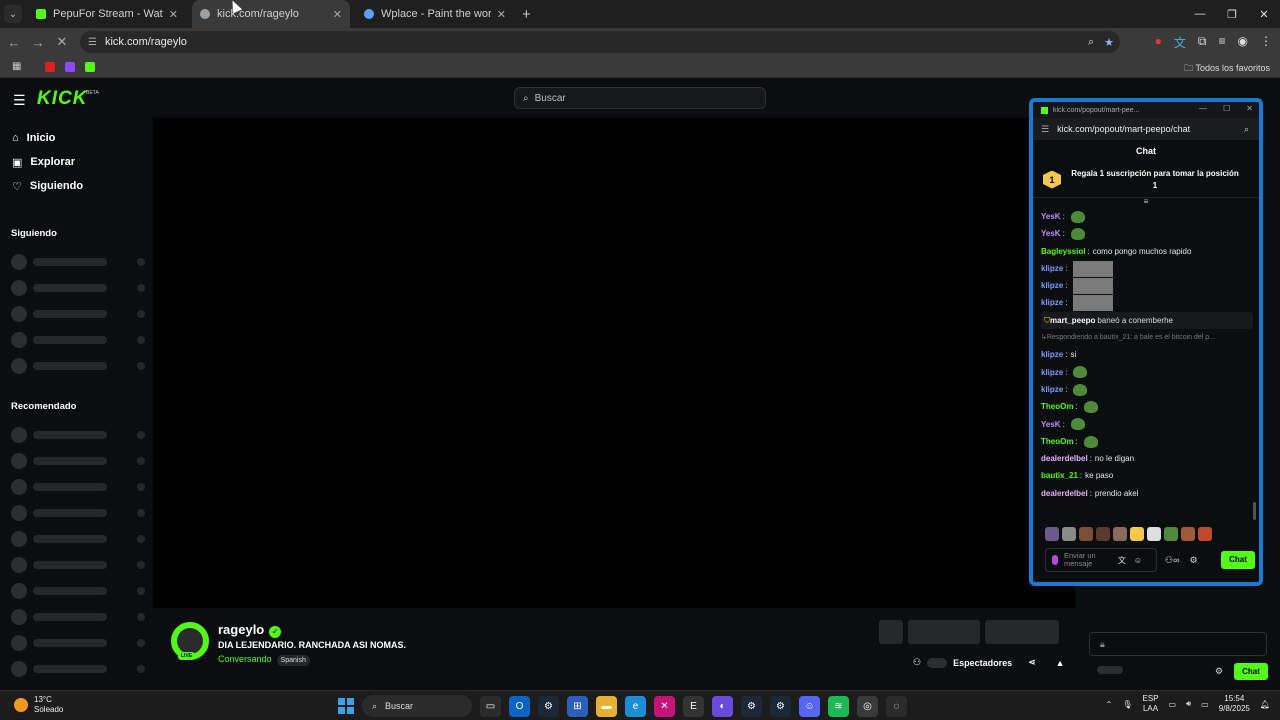 This screenshot has width=1280, height=720. What do you see at coordinates (76, 186) in the screenshot?
I see `nav-following: ♡ Siguiendo` at bounding box center [76, 186].